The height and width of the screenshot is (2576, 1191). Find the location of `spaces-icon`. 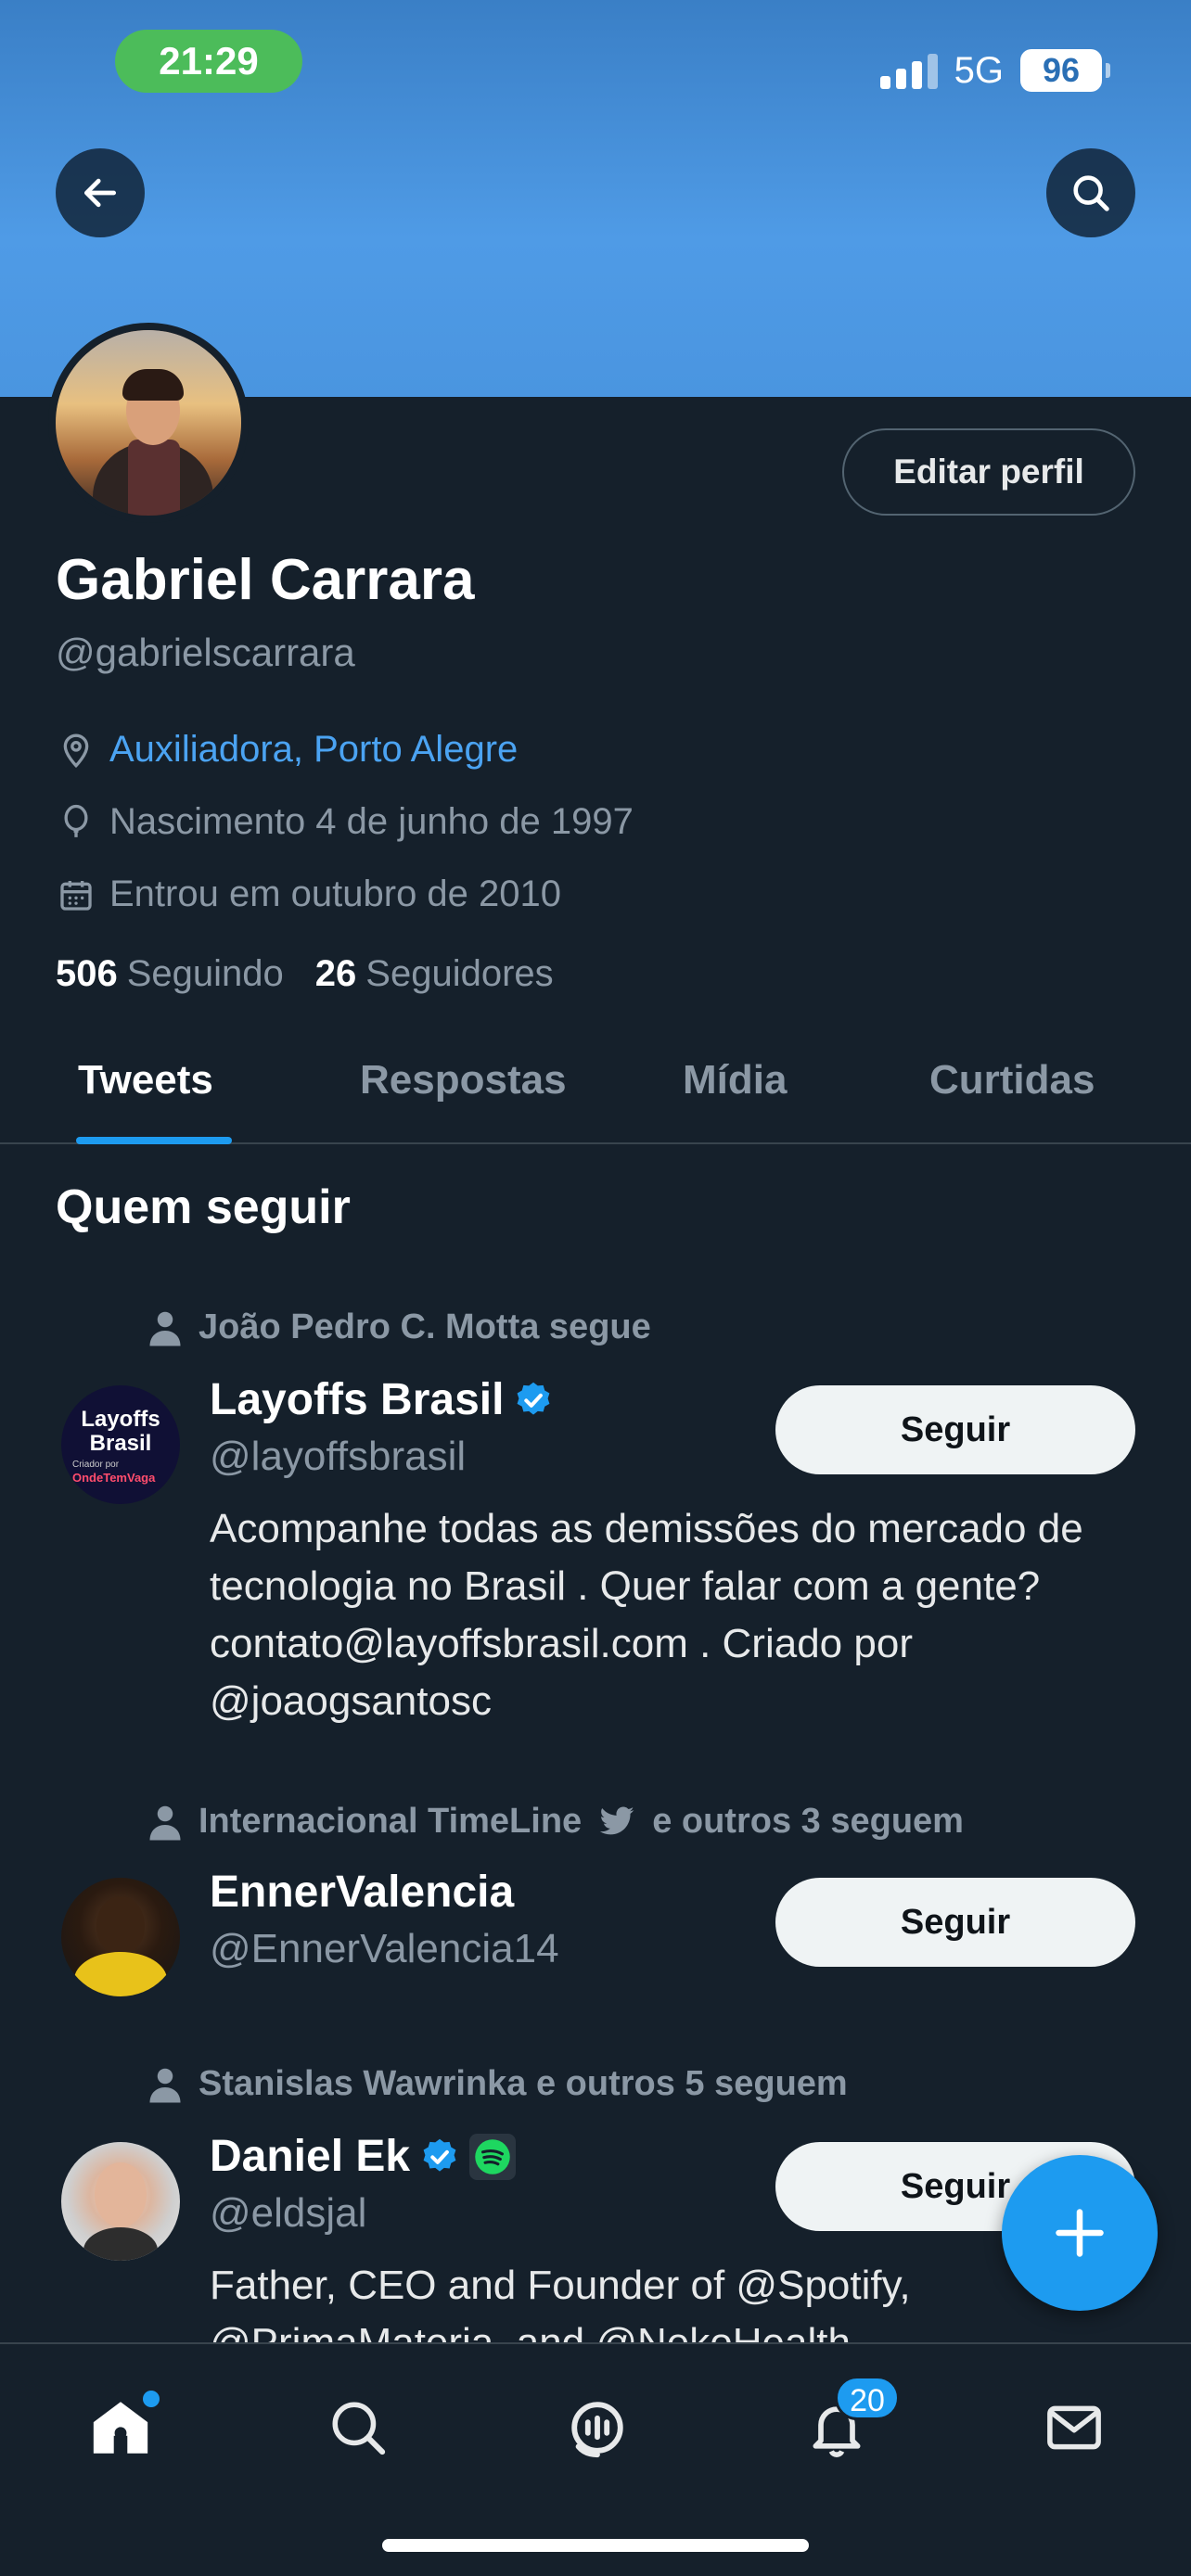

spaces-icon is located at coordinates (597, 2430).